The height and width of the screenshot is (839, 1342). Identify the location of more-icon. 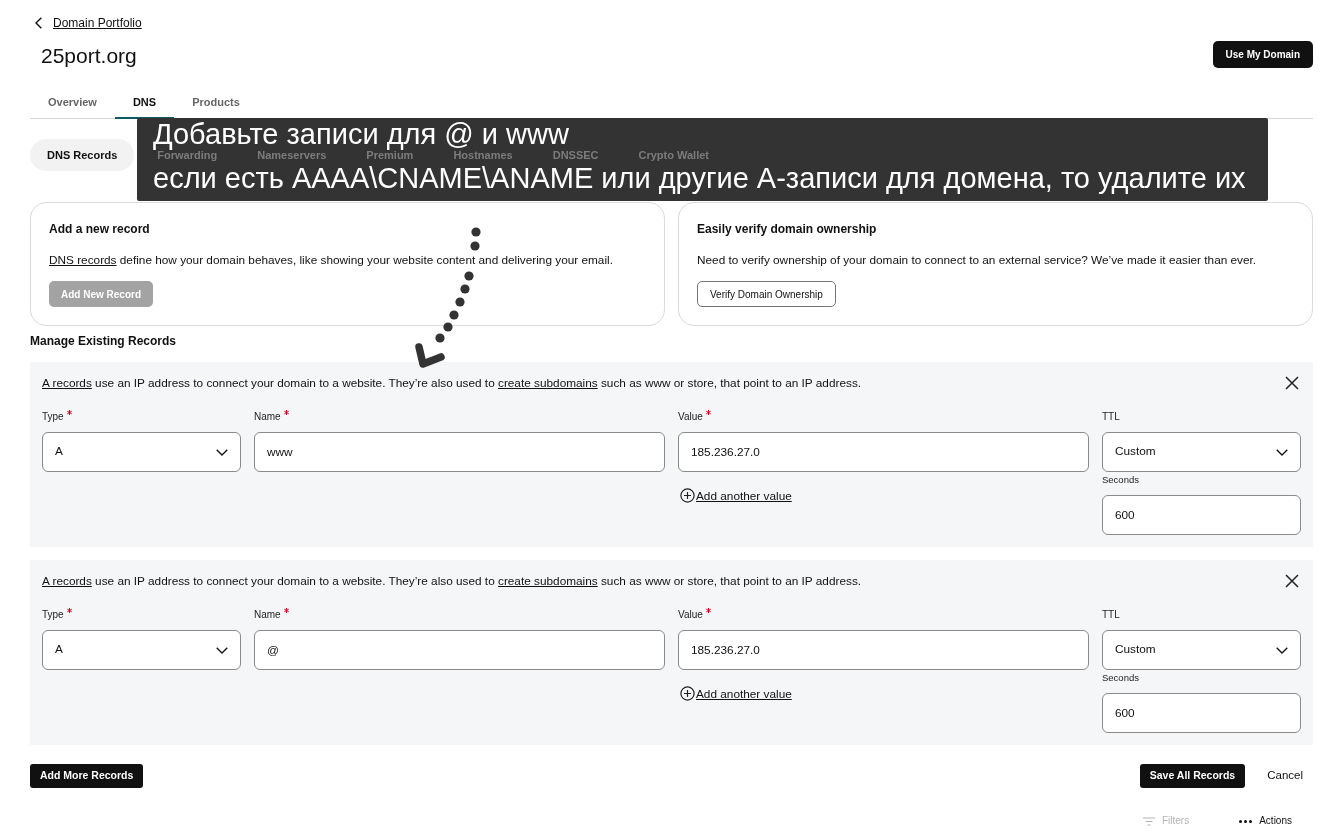
(1246, 821).